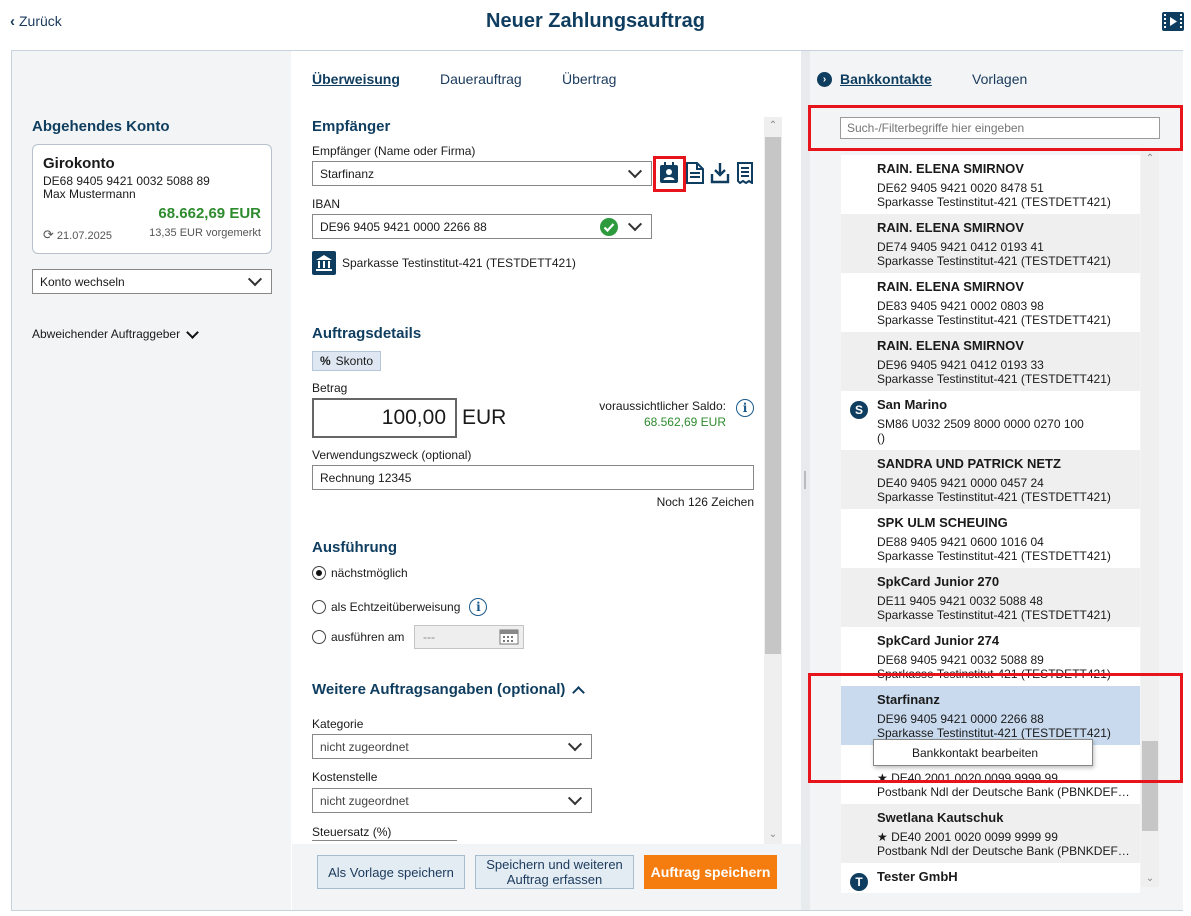  What do you see at coordinates (589, 79) in the screenshot?
I see `tab-internal-transfer: Übertrag` at bounding box center [589, 79].